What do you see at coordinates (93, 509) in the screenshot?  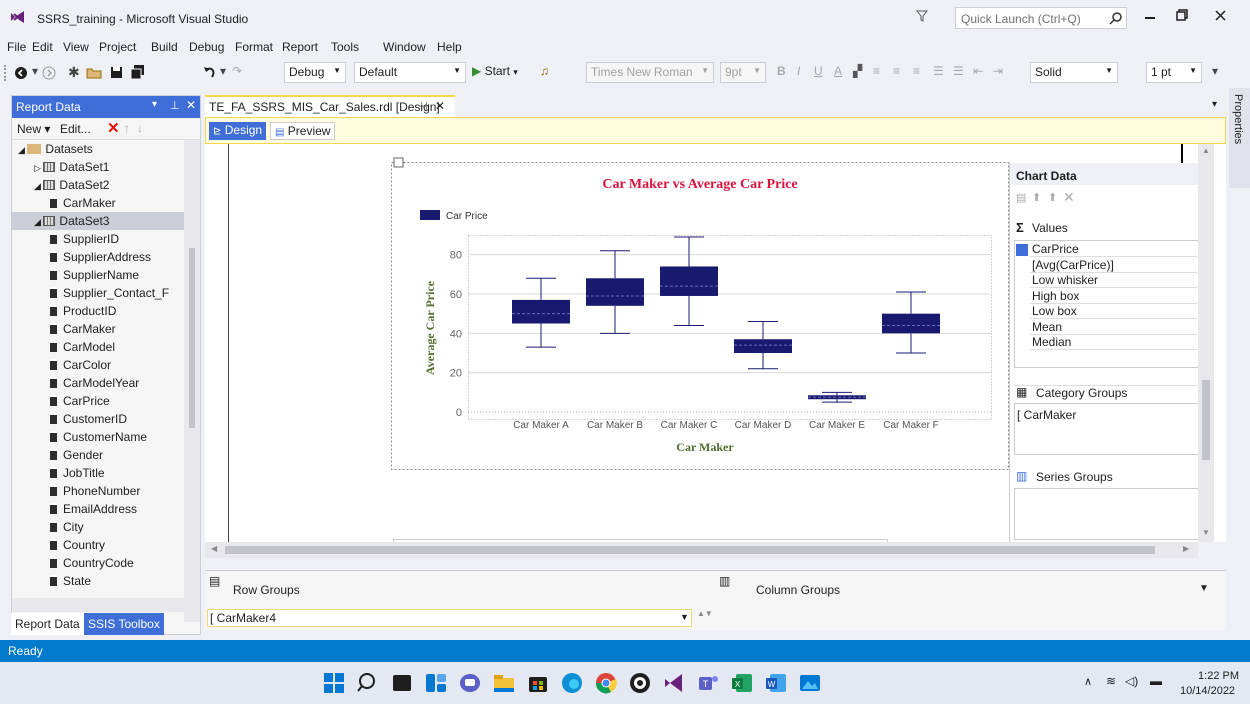 I see `field-item: EmailAddress` at bounding box center [93, 509].